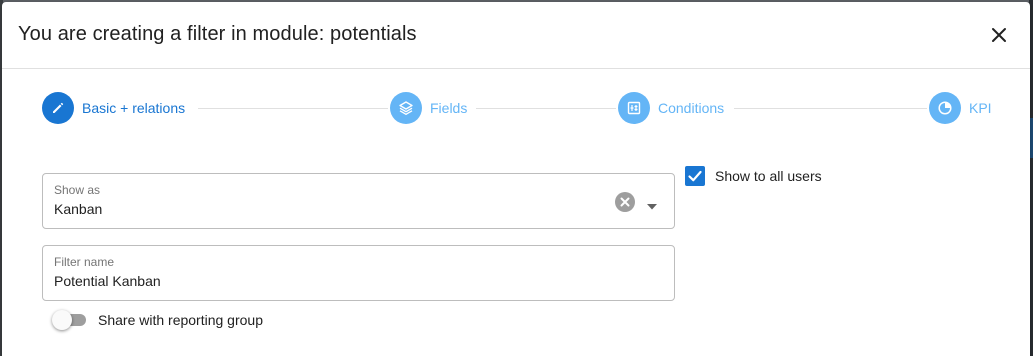  I want to click on step-basic-relations: Basic + relations, so click(113, 108).